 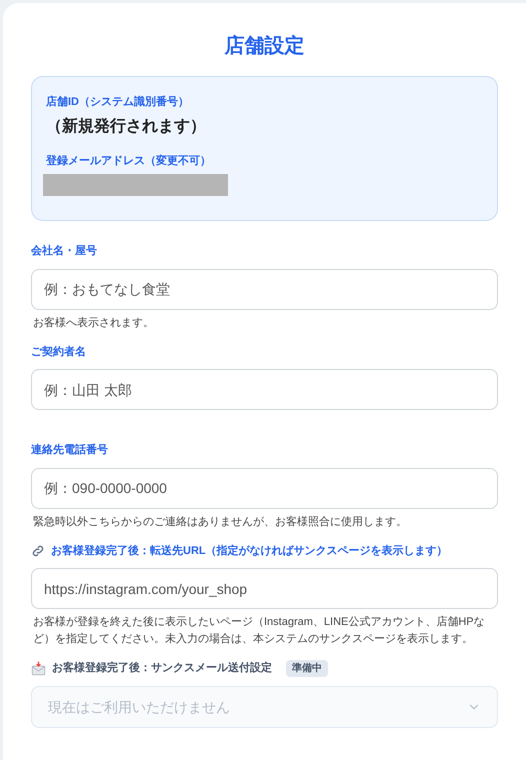 What do you see at coordinates (264, 289) in the screenshot?
I see `text-field: 例：おもてなし食堂` at bounding box center [264, 289].